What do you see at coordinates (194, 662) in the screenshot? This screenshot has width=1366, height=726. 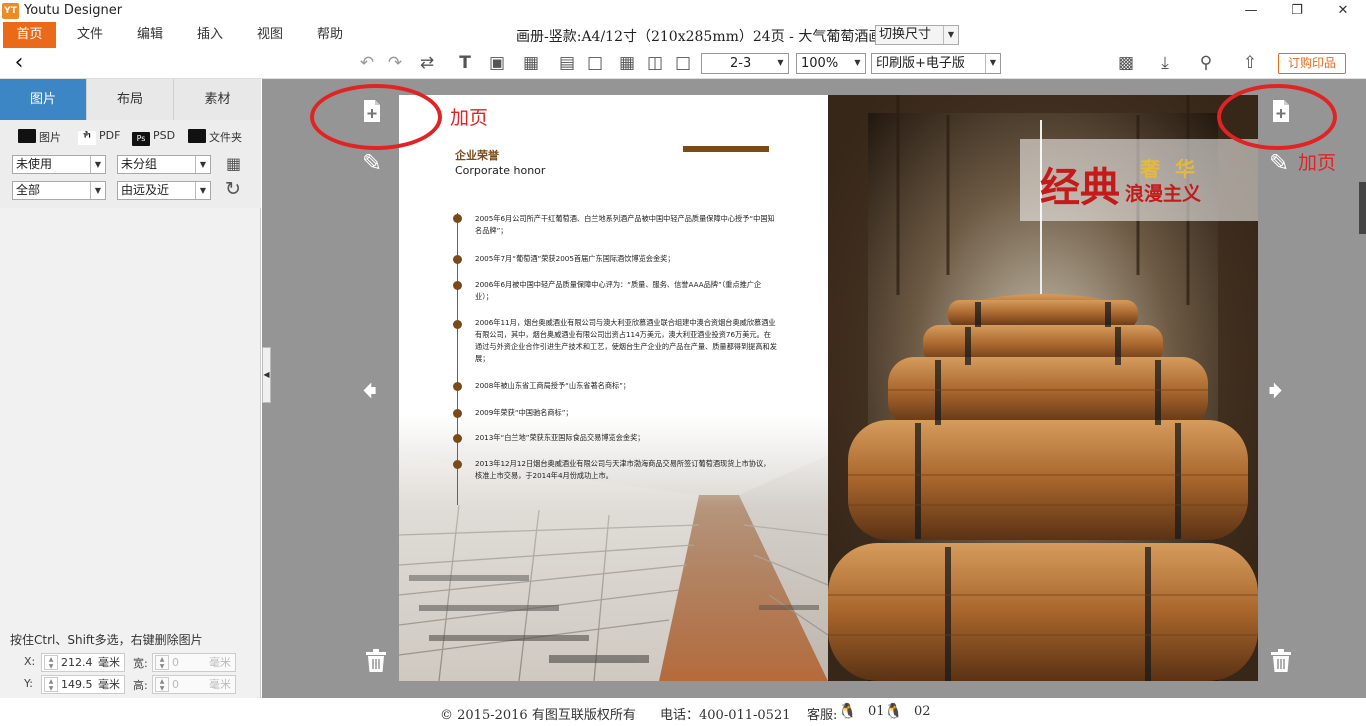 I see `width-field: ▲ ▼ 0 毫米` at bounding box center [194, 662].